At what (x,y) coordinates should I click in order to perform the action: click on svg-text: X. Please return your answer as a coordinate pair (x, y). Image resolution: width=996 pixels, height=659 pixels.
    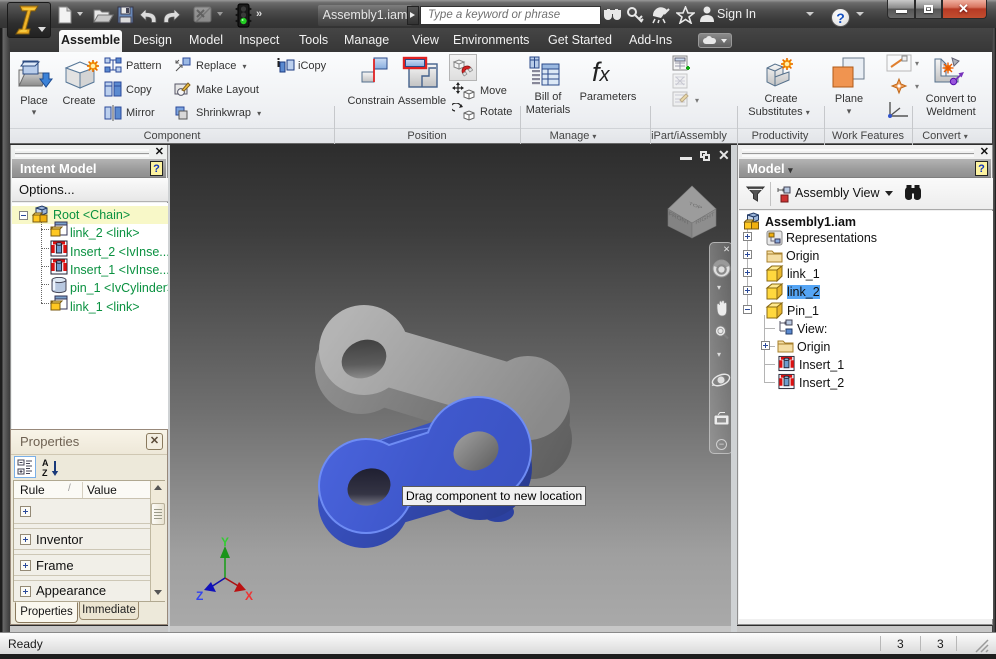
    Looking at the image, I should click on (249, 596).